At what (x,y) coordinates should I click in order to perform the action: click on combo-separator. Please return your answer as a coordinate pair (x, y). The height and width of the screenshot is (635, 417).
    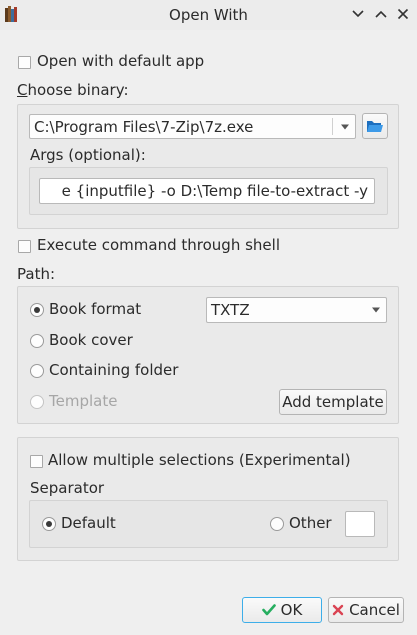
    Looking at the image, I should click on (332, 126).